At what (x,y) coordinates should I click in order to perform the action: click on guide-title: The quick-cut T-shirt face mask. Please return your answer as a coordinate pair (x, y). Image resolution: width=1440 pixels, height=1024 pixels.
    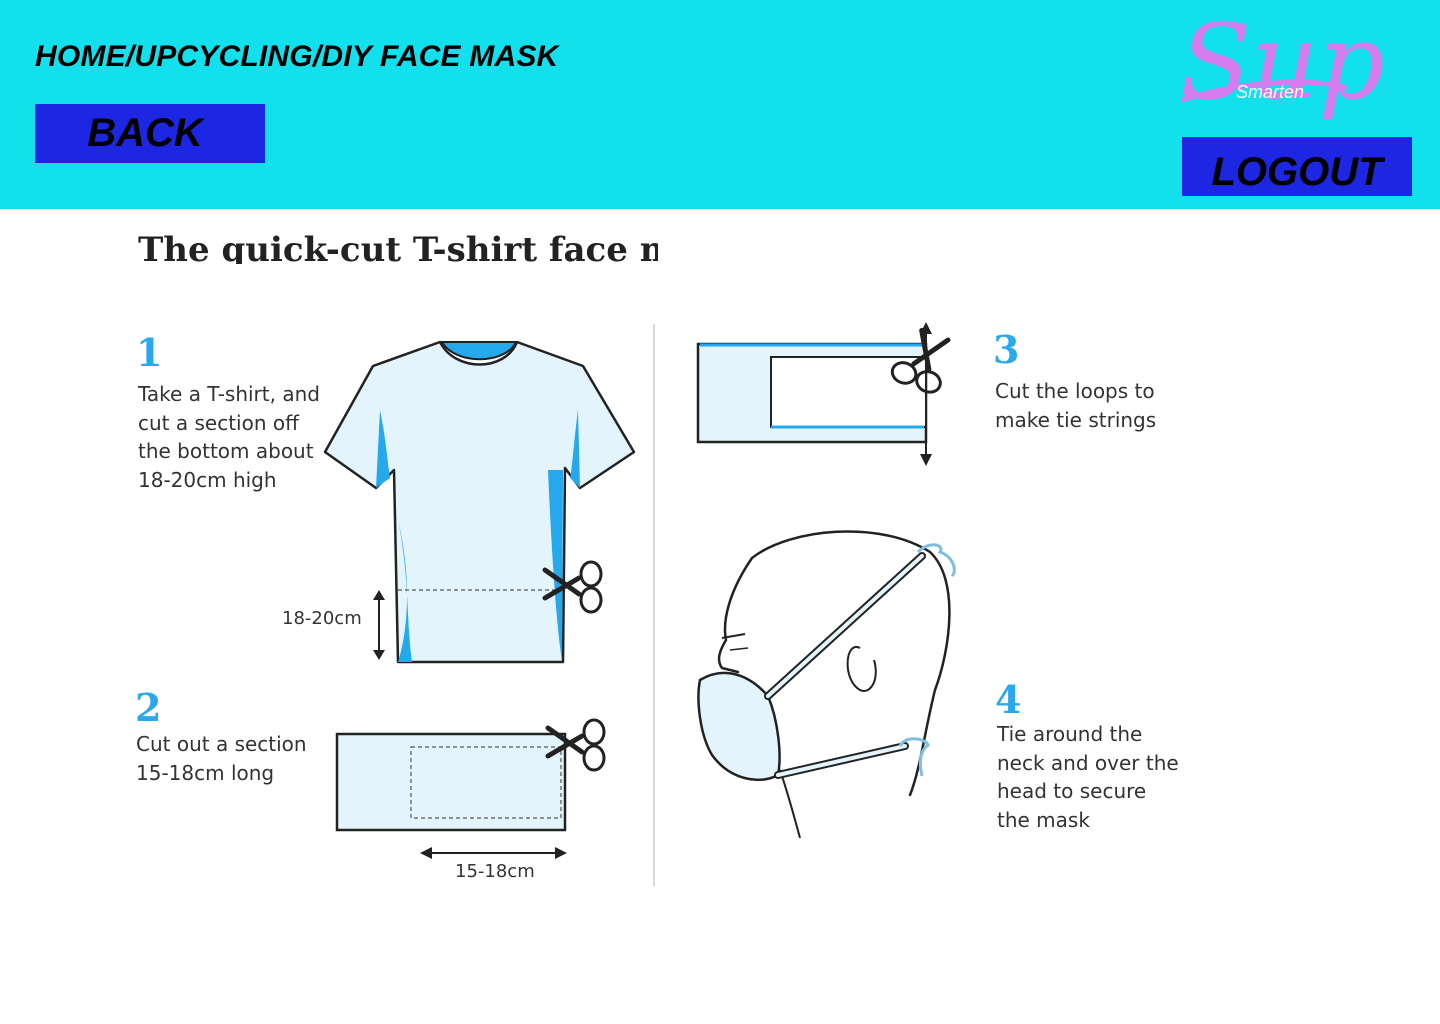
    Looking at the image, I should click on (398, 243).